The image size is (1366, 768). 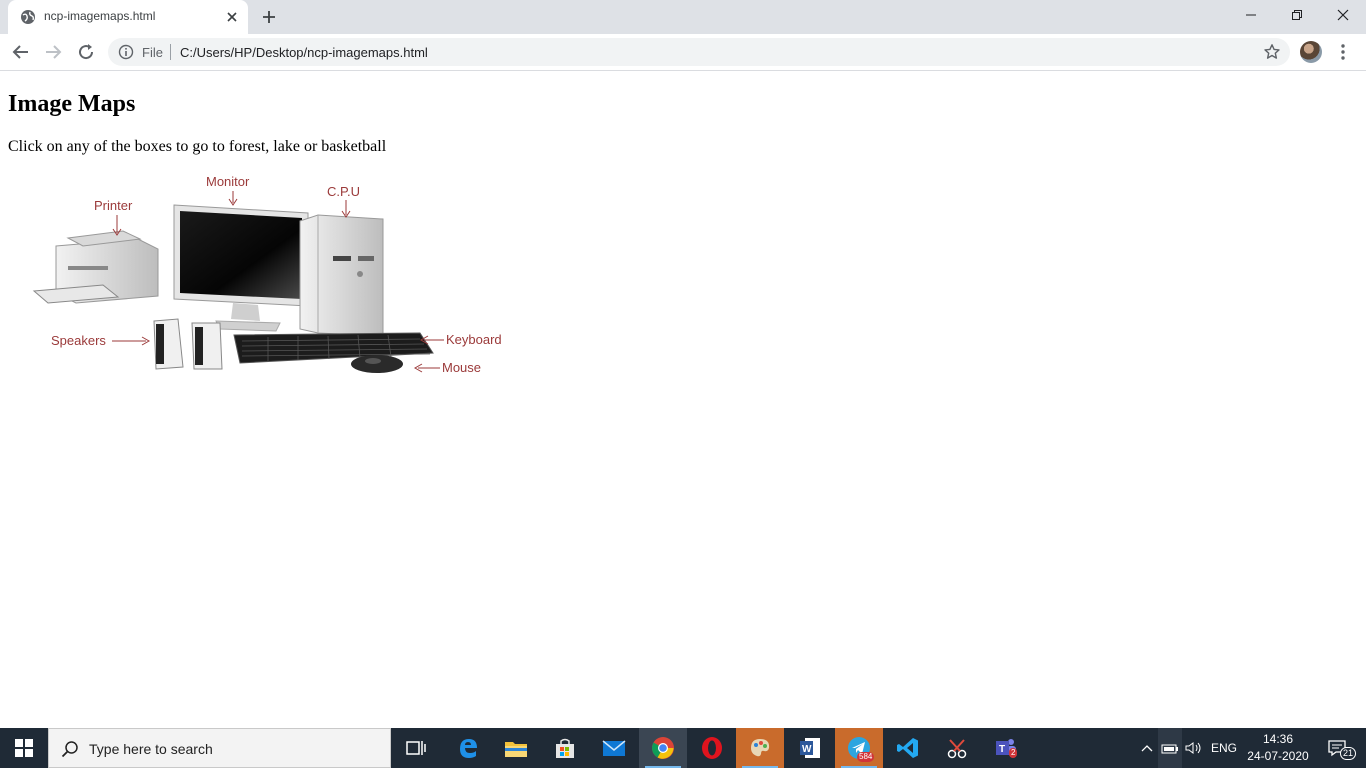 I want to click on taskbar-search: Type here to search, so click(x=219, y=748).